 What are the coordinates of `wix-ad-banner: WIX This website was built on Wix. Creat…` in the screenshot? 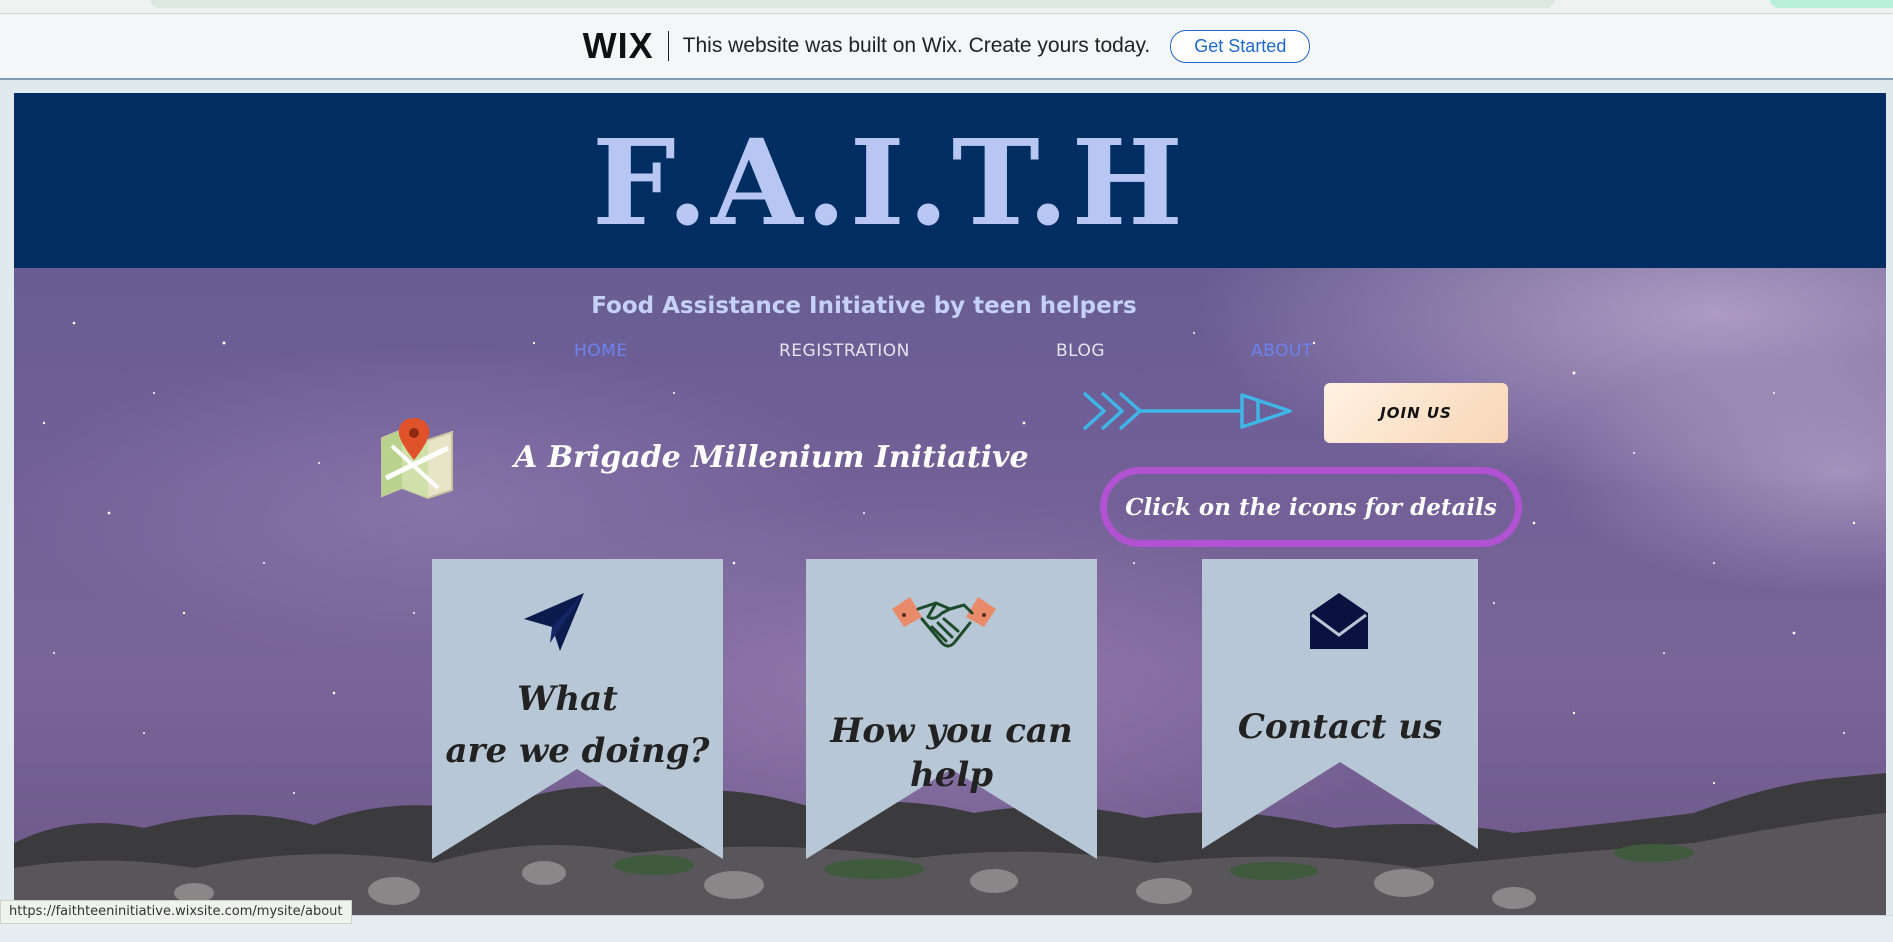 It's located at (946, 47).